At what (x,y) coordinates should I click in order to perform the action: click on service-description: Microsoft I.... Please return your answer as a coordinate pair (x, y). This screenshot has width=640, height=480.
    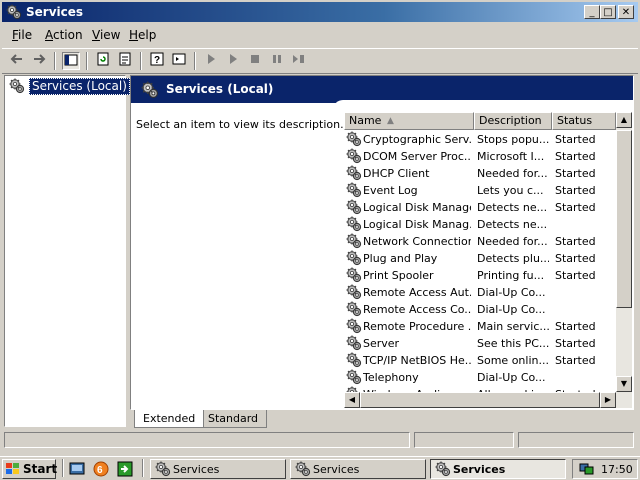
    Looking at the image, I should click on (511, 156).